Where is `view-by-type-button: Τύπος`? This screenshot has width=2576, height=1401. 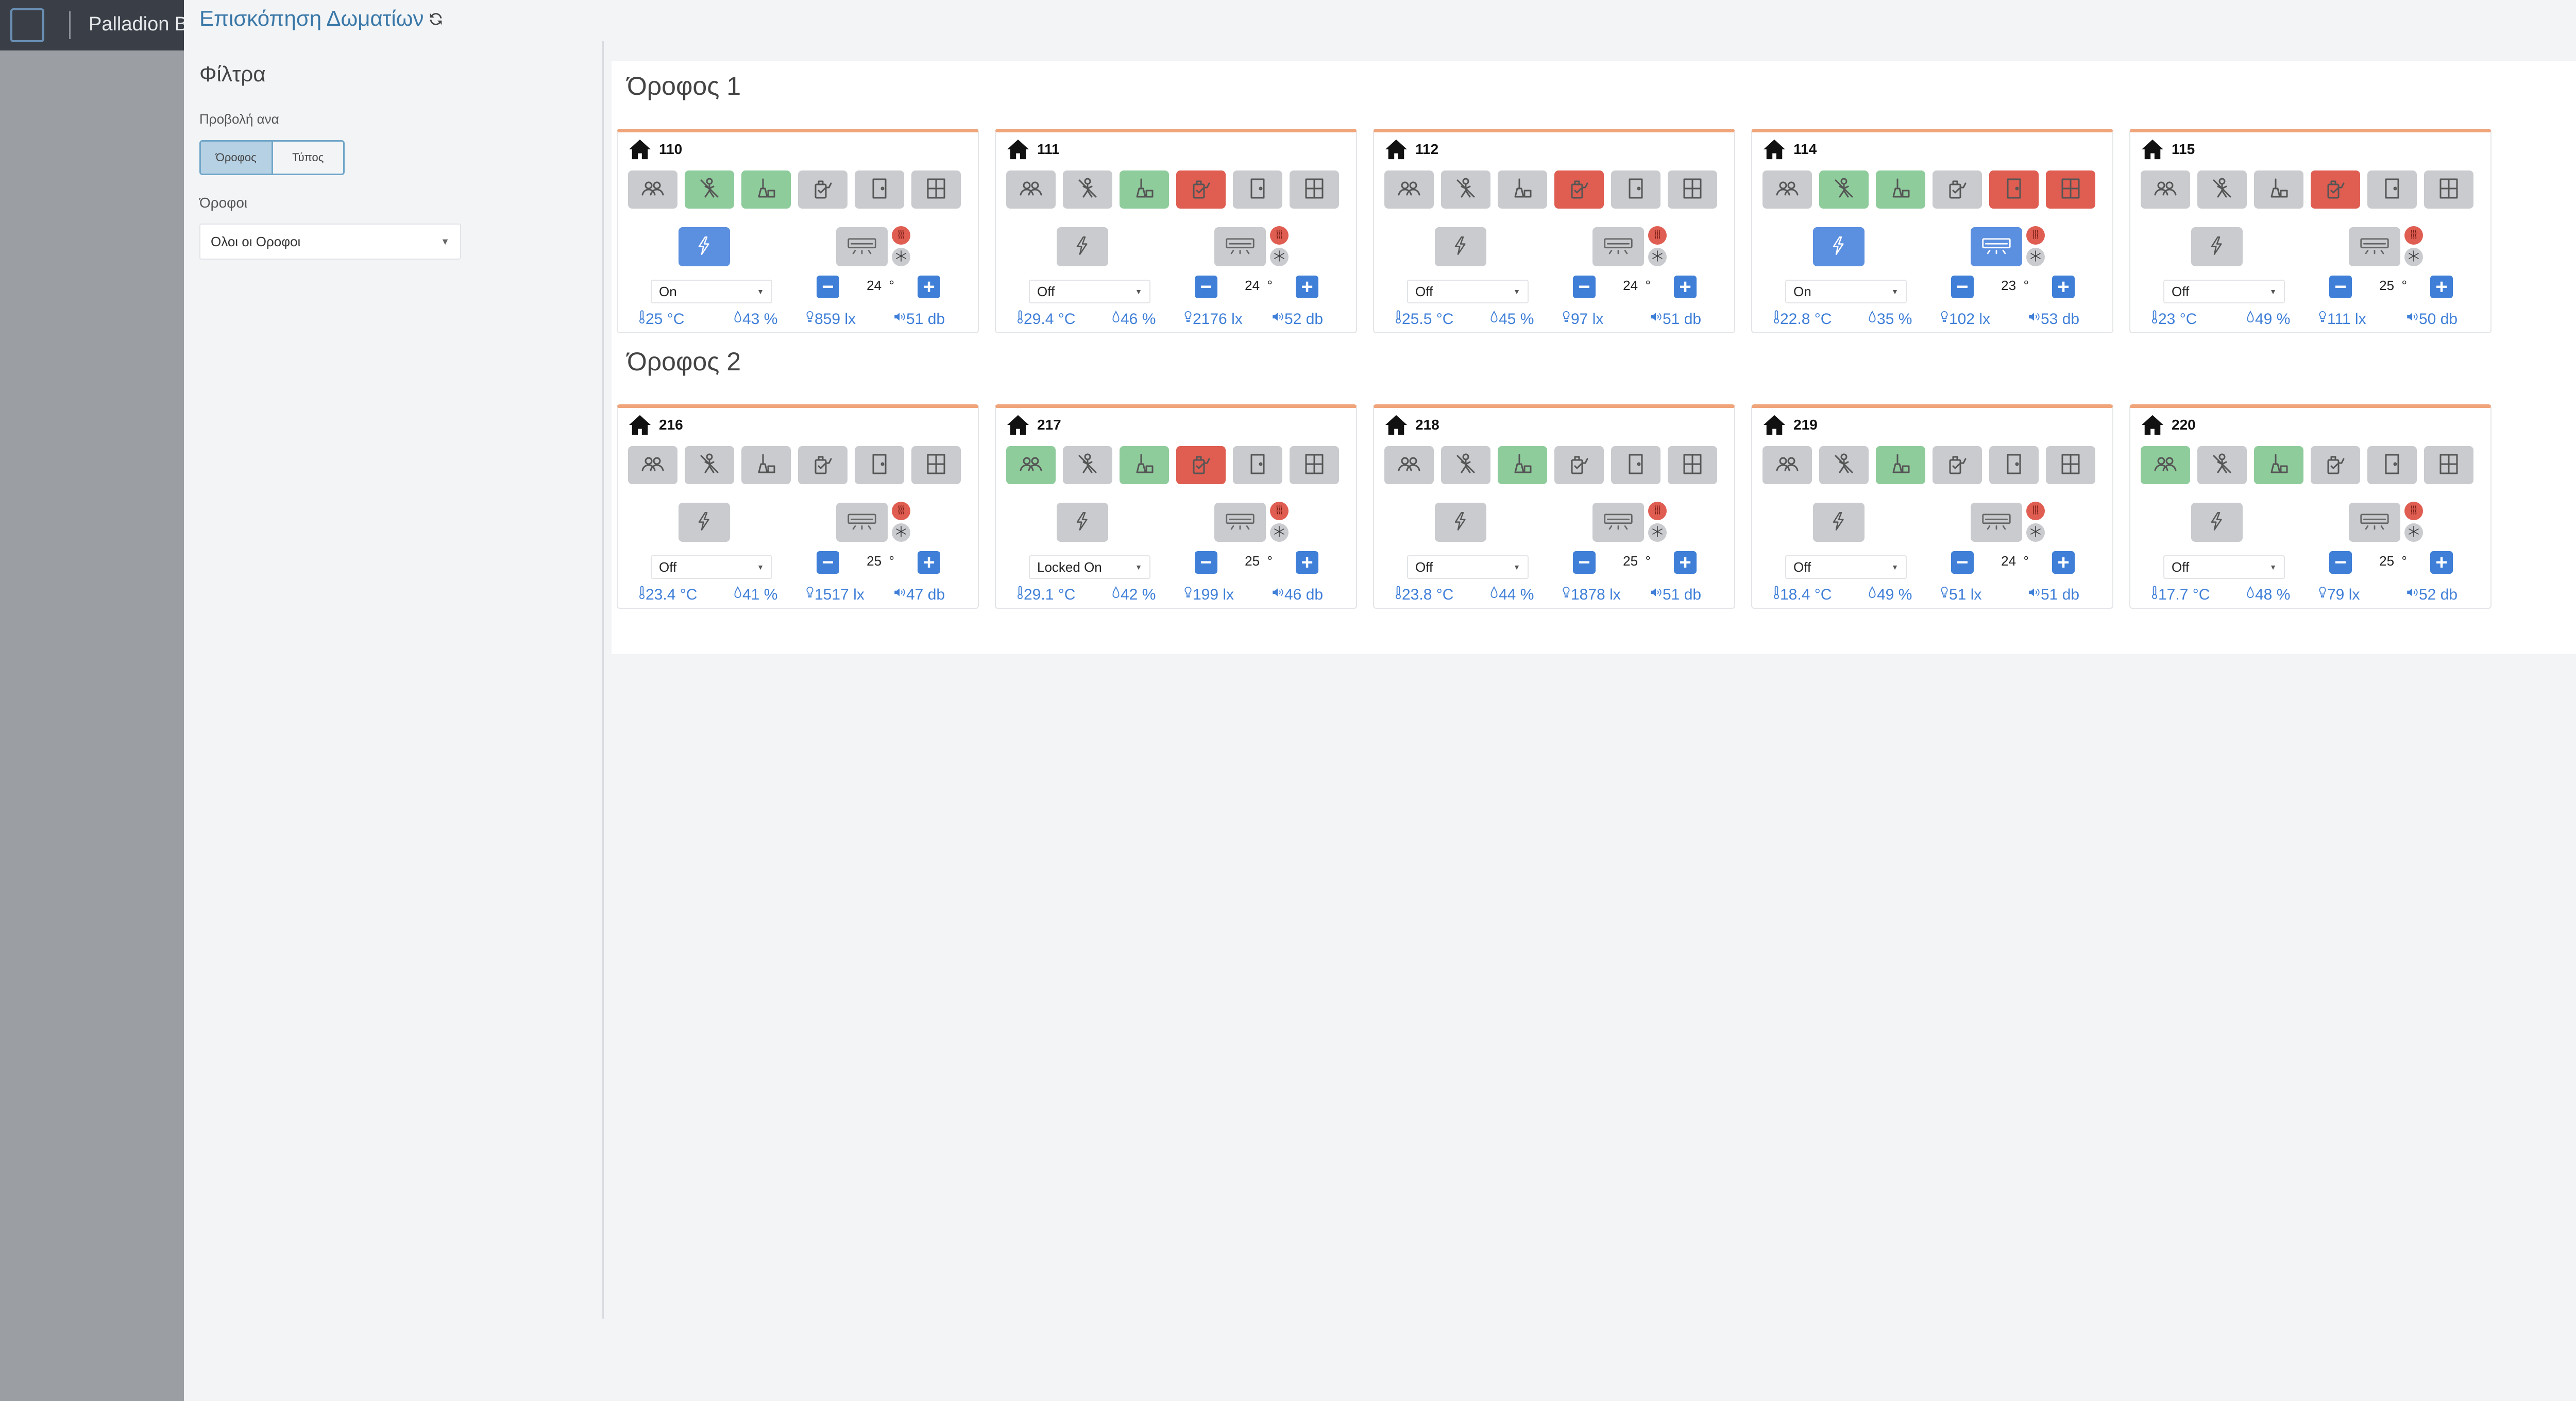
view-by-type-button: Τύπος is located at coordinates (307, 158).